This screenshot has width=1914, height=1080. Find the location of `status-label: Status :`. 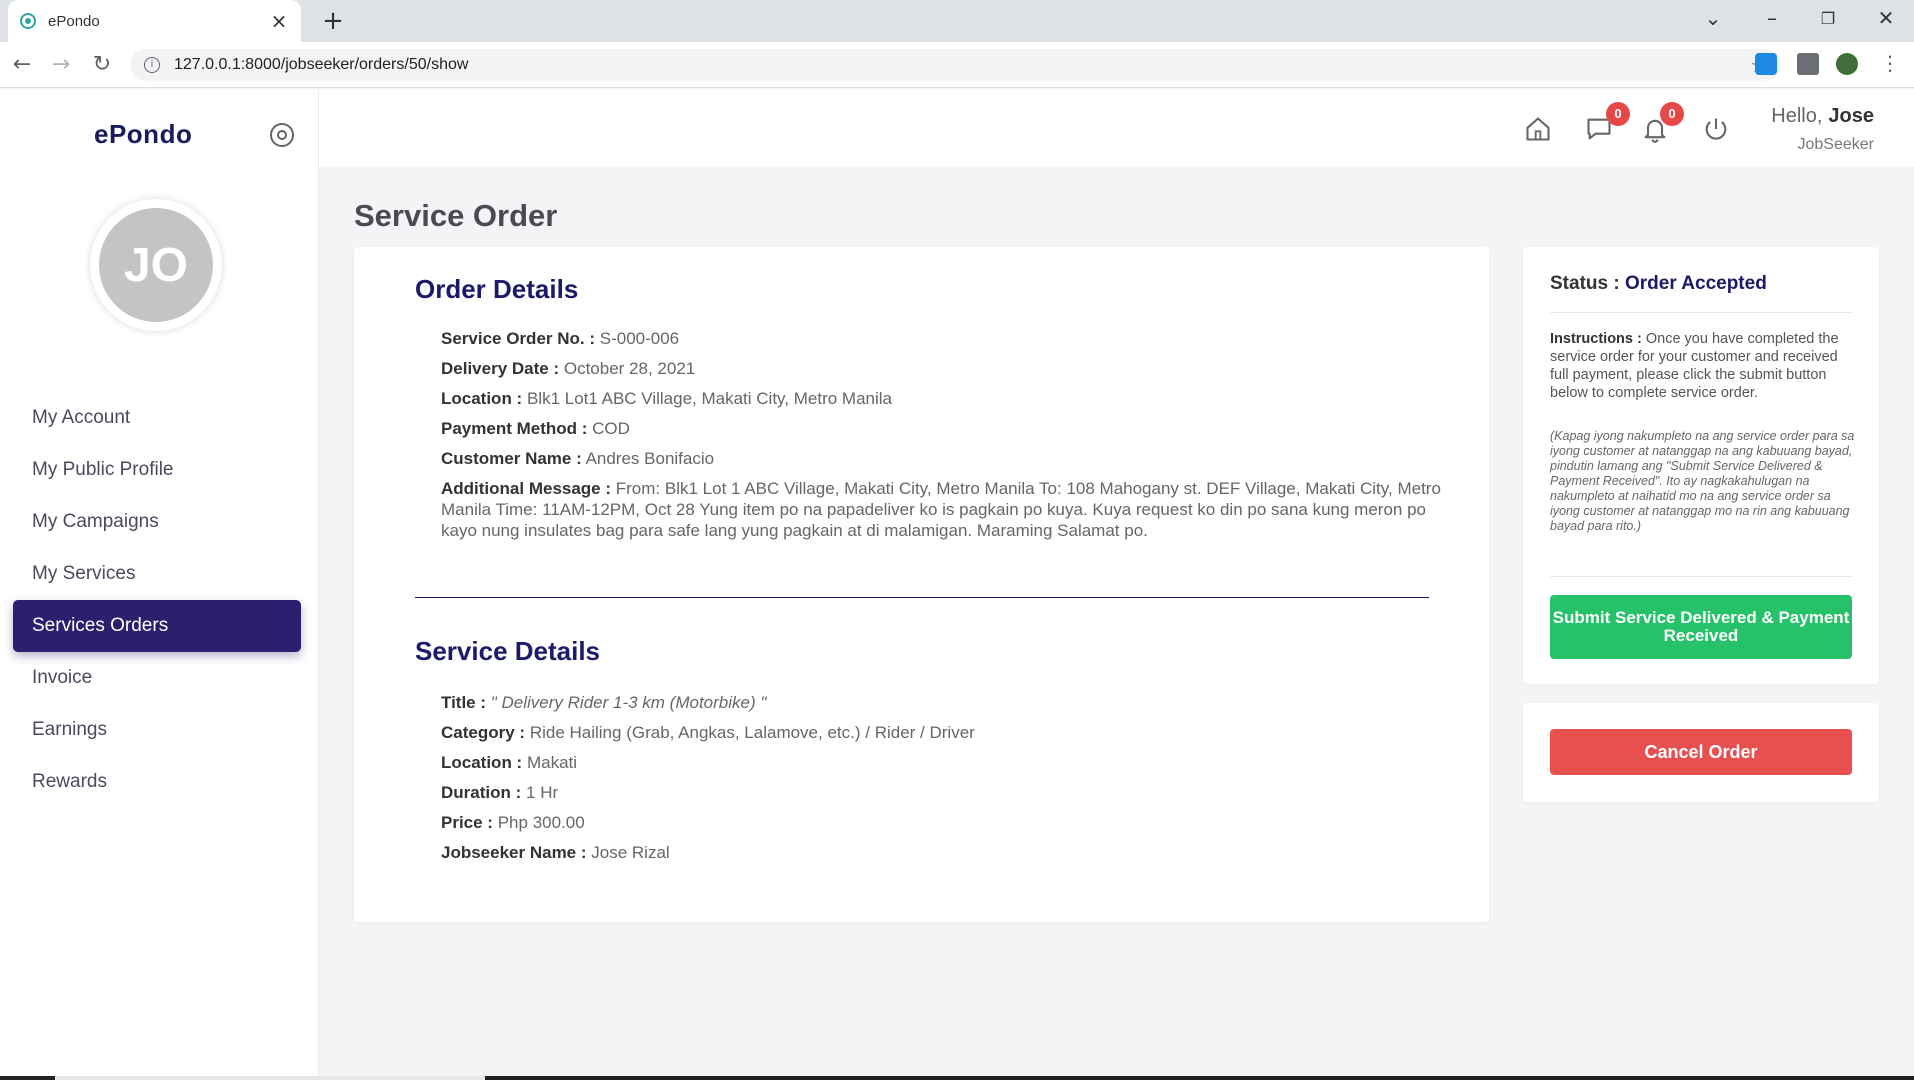

status-label: Status : is located at coordinates (1585, 283).